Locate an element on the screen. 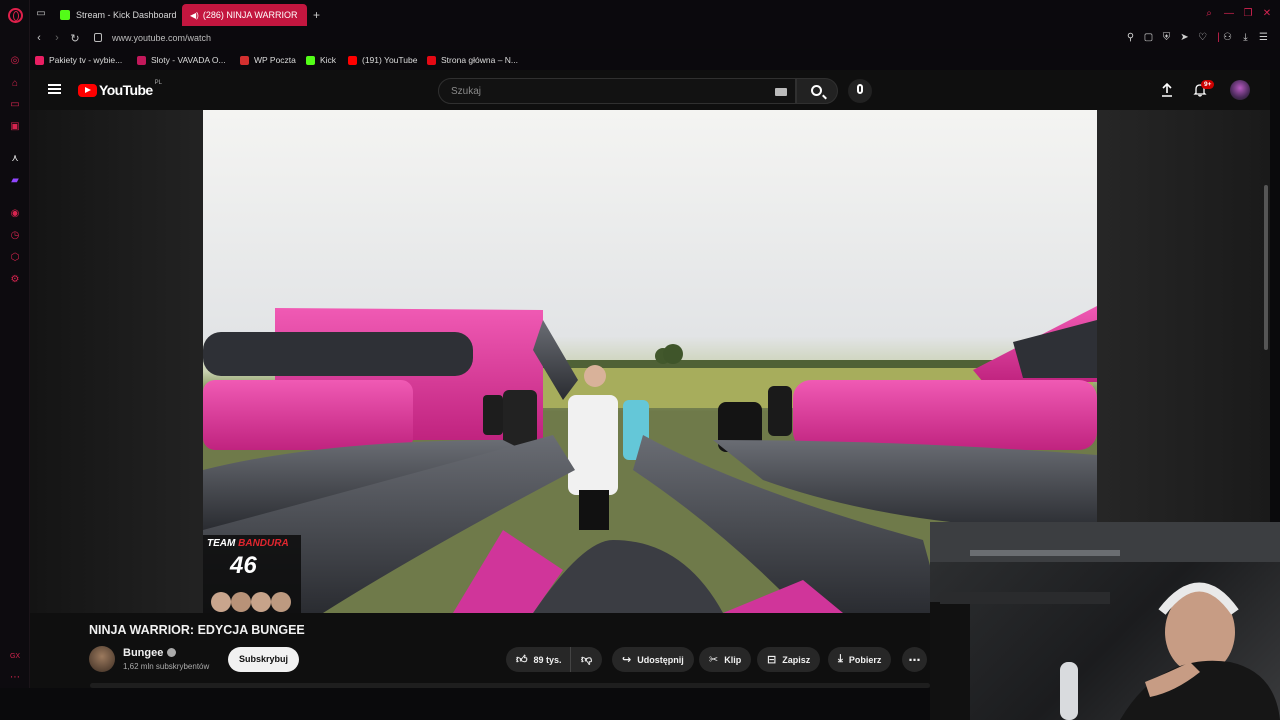  browser-sidebar: ◎ ⌂ ▭ ▣ ⋏ ▰ ◉ ◷ ⬡ ⚙ GX ⋯ is located at coordinates (15, 360).